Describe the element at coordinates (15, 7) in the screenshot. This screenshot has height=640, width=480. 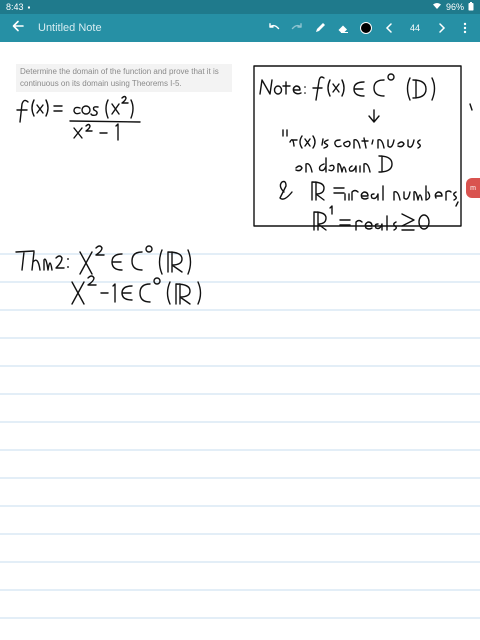
I see `status-time: 8:43` at that location.